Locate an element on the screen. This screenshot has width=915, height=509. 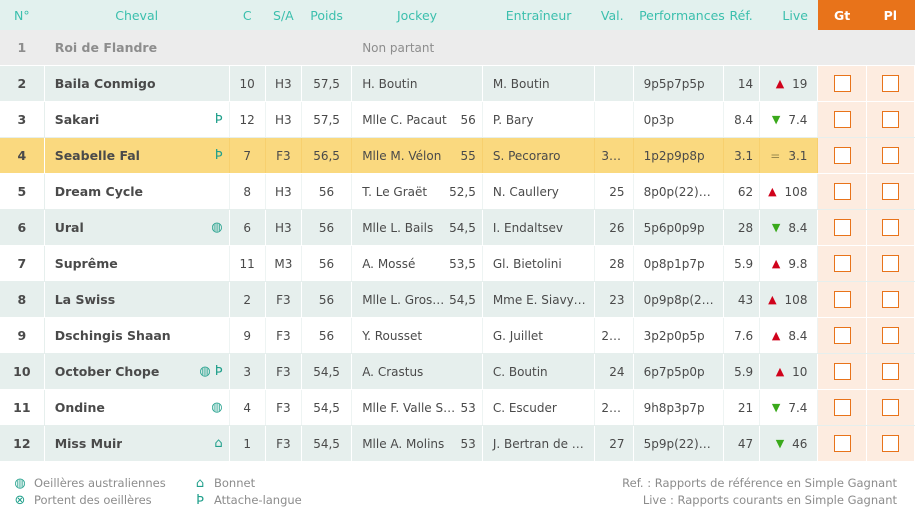
cell-entraineur: C. Boutin is located at coordinates (539, 371).